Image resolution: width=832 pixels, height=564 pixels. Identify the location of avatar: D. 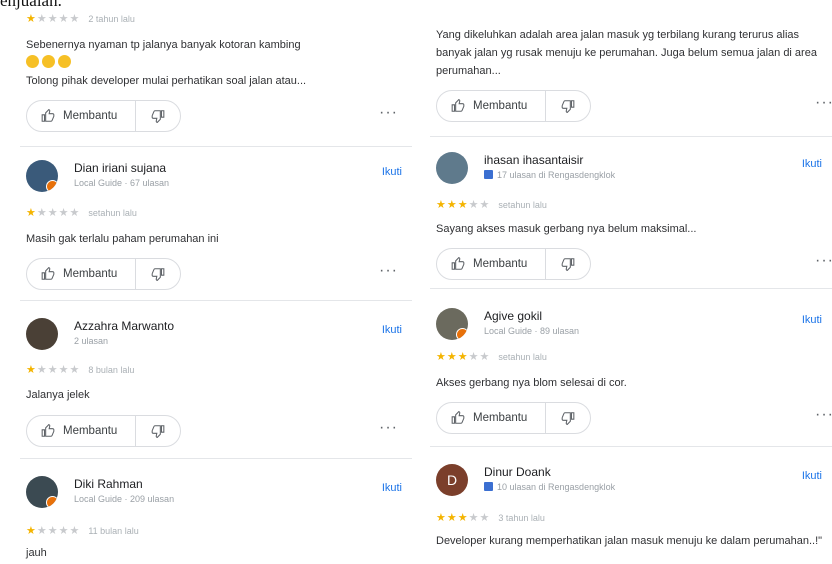
(452, 480).